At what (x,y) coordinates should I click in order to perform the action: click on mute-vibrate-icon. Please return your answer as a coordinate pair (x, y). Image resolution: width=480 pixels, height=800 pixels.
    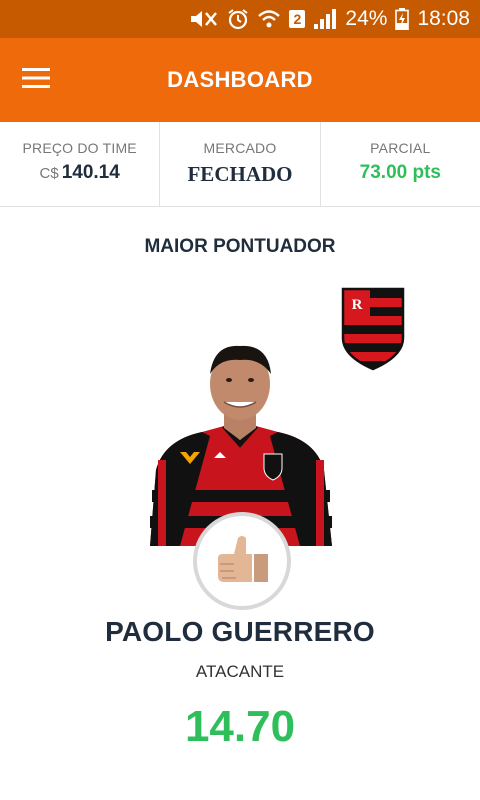
    Looking at the image, I should click on (204, 19).